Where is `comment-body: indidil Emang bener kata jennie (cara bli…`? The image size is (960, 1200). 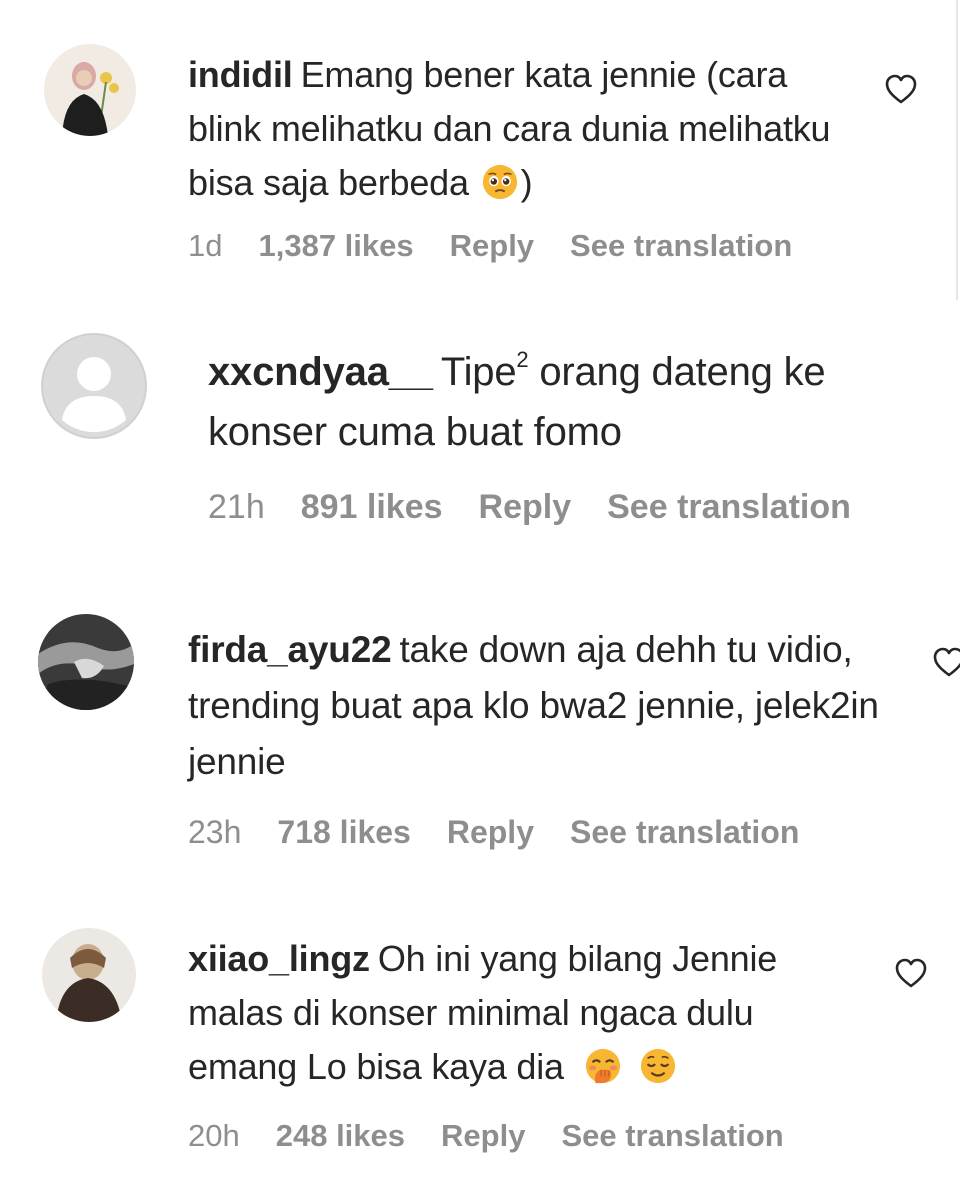 comment-body: indidil Emang bener kata jennie (cara bli… is located at coordinates (528, 129).